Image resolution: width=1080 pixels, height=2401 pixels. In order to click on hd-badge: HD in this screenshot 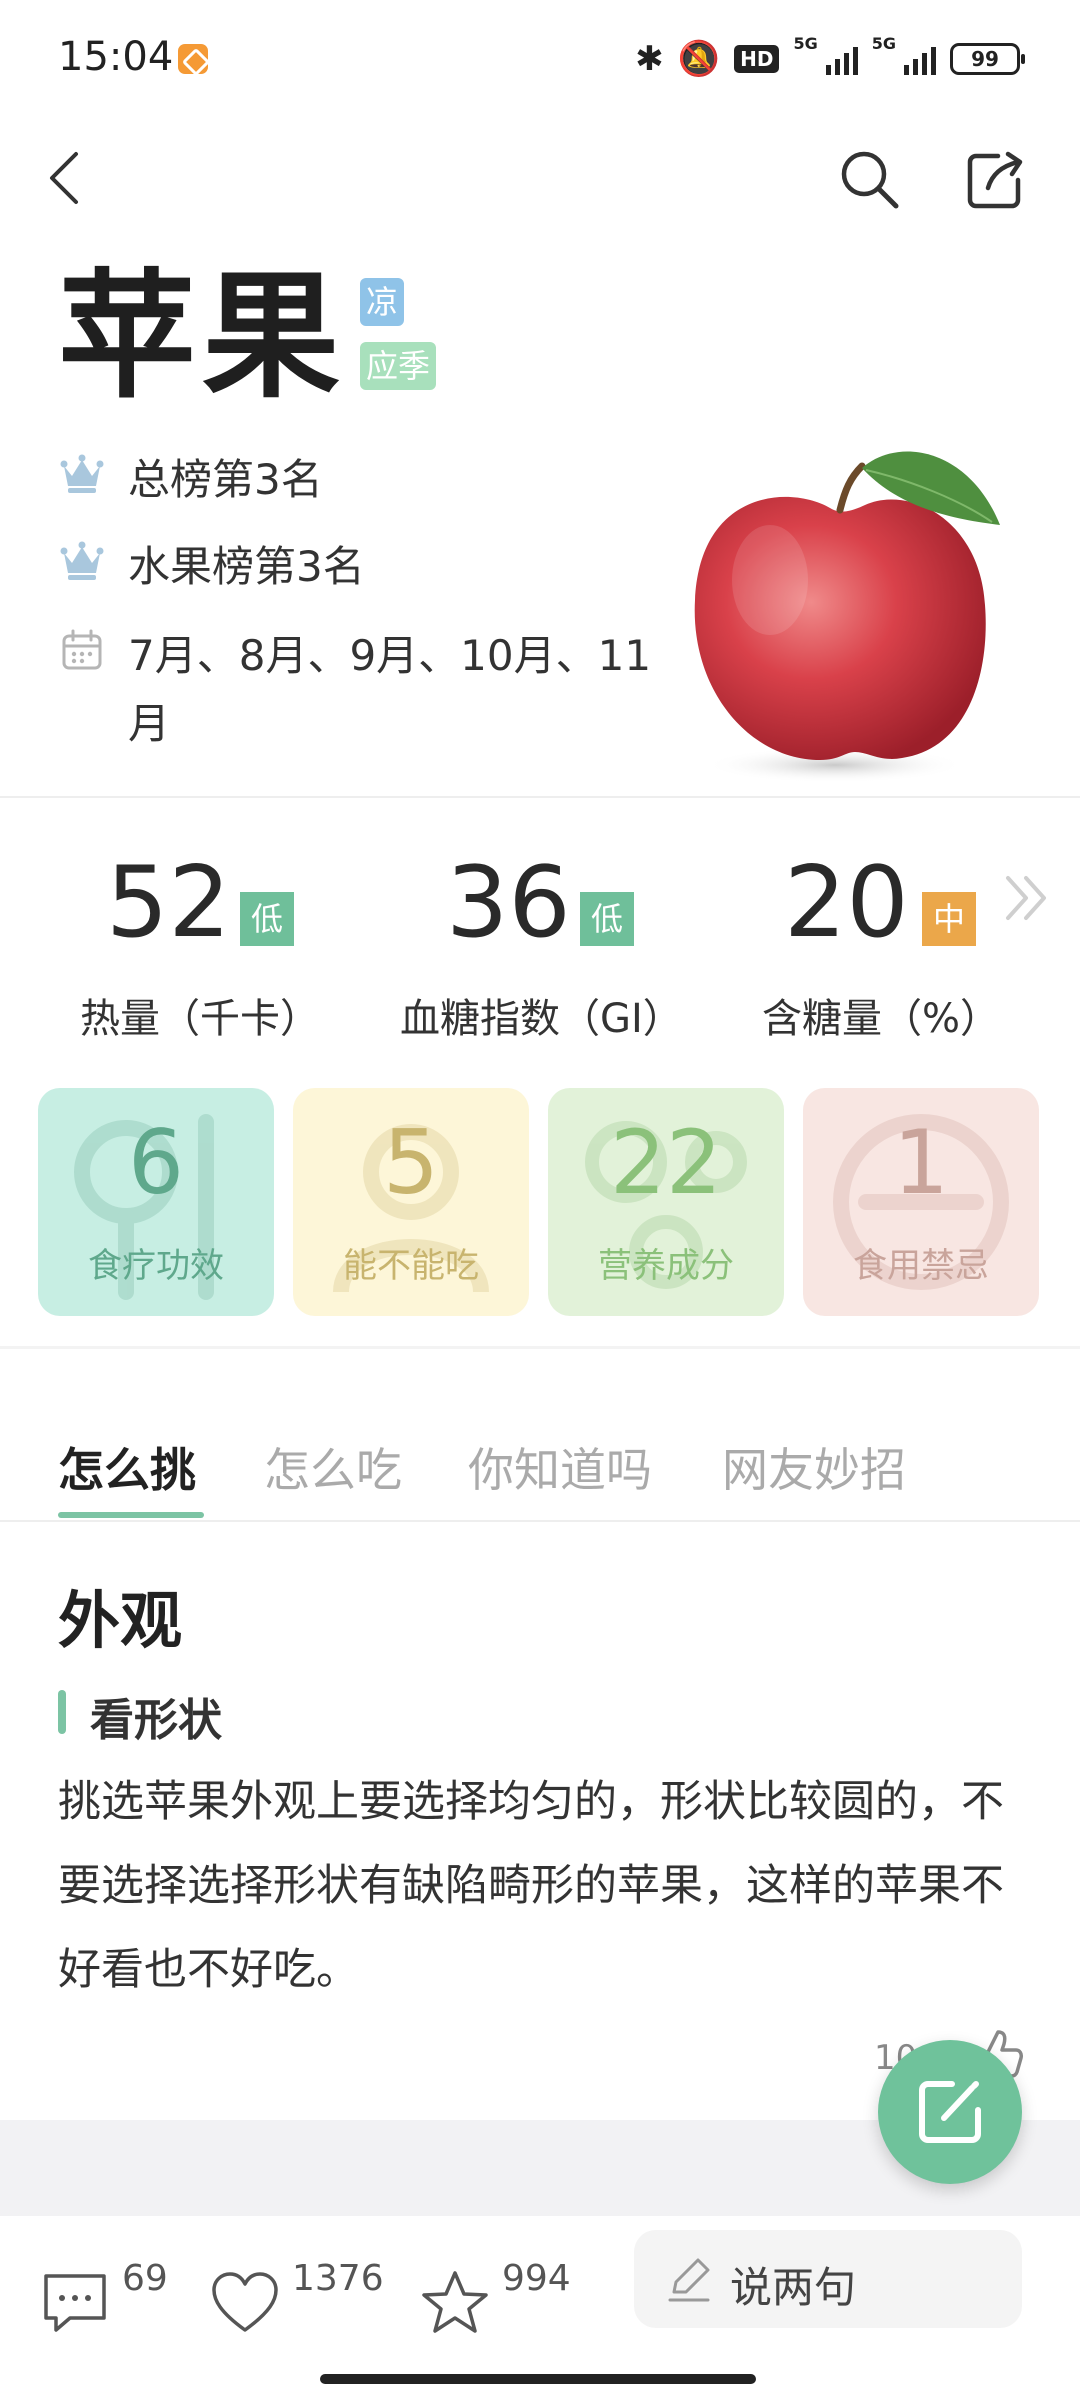, I will do `click(757, 59)`.